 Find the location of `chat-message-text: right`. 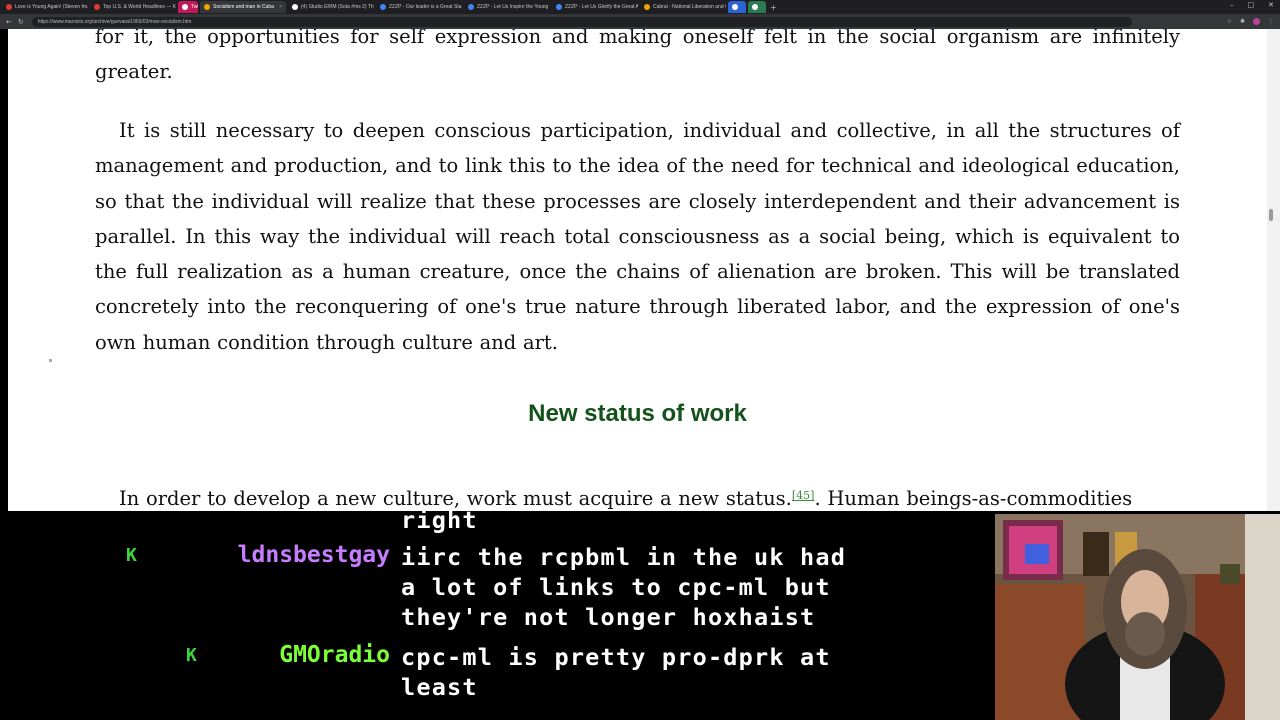

chat-message-text: right is located at coordinates (439, 522).